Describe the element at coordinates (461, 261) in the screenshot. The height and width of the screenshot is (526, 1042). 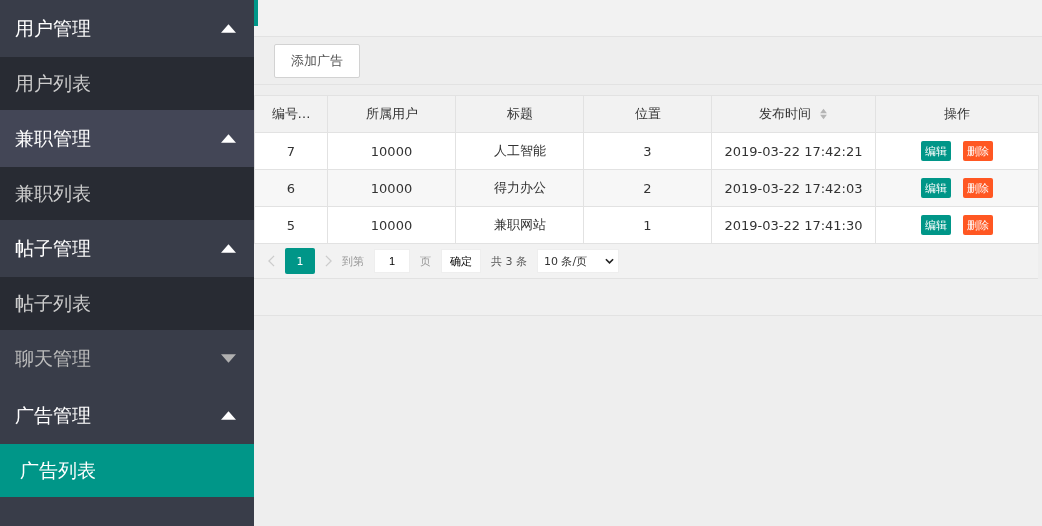
I see `confirm-button: 确定` at that location.